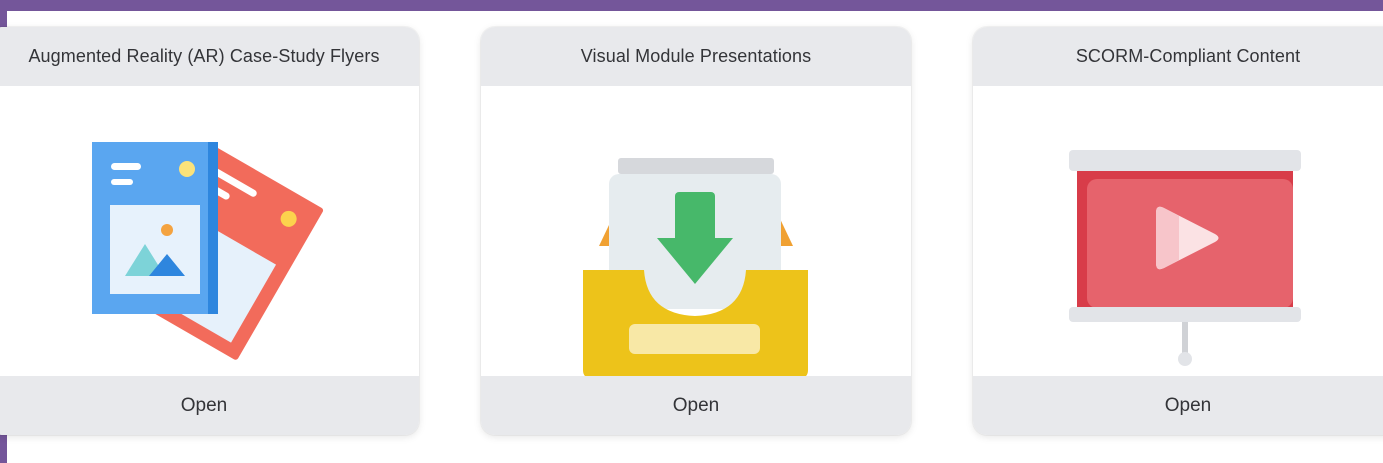 Image resolution: width=1383 pixels, height=463 pixels. Describe the element at coordinates (695, 267) in the screenshot. I see `inbox-download-icon` at that location.